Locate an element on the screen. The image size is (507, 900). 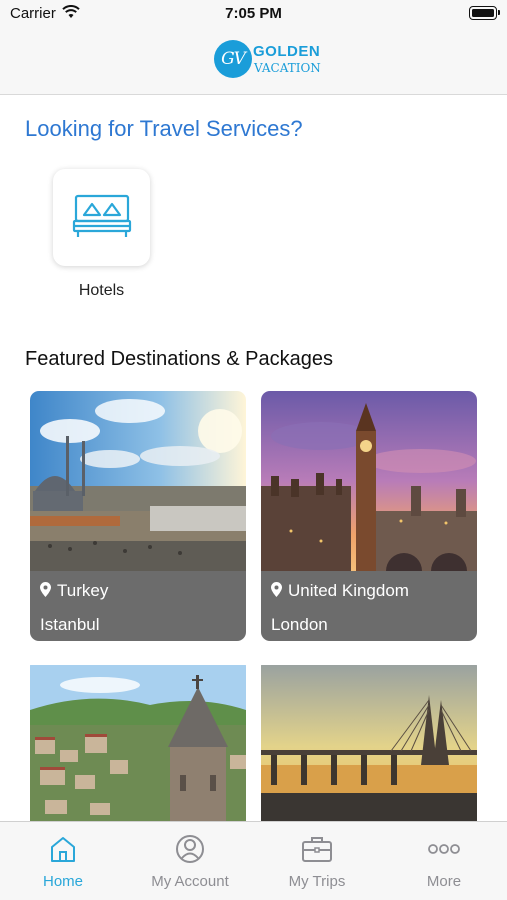
tab-my-account: My Account is located at coordinates (190, 861).